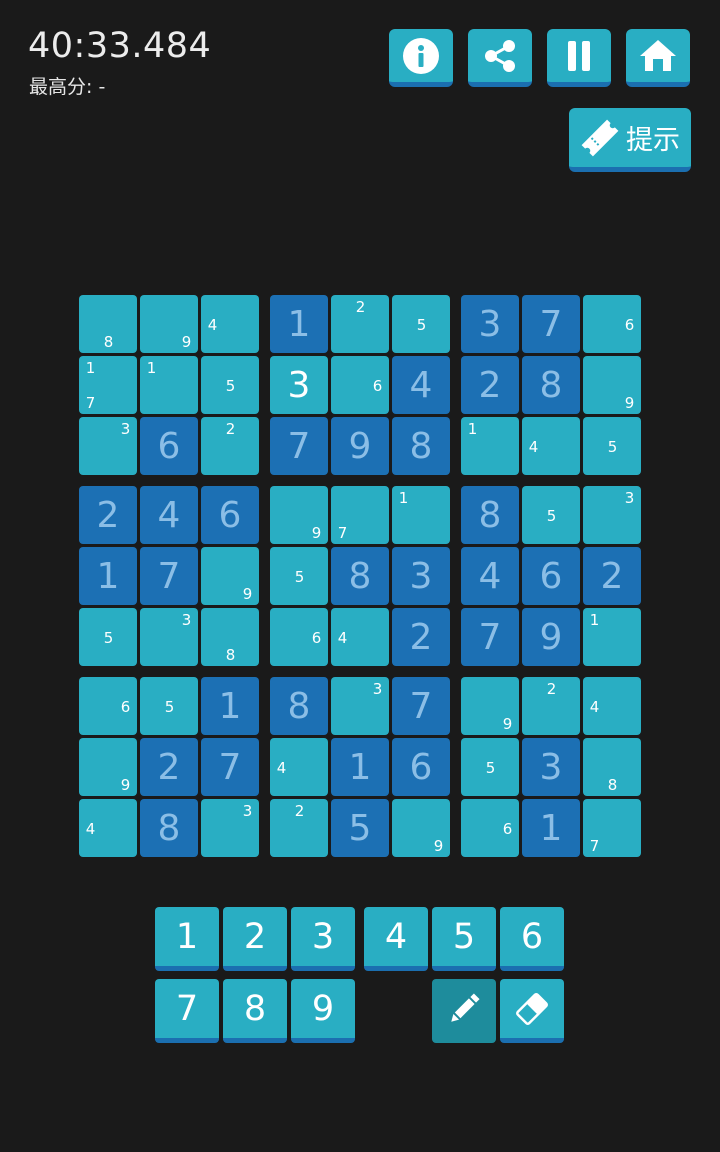  Describe the element at coordinates (612, 784) in the screenshot. I see `cell-note: 8` at that location.